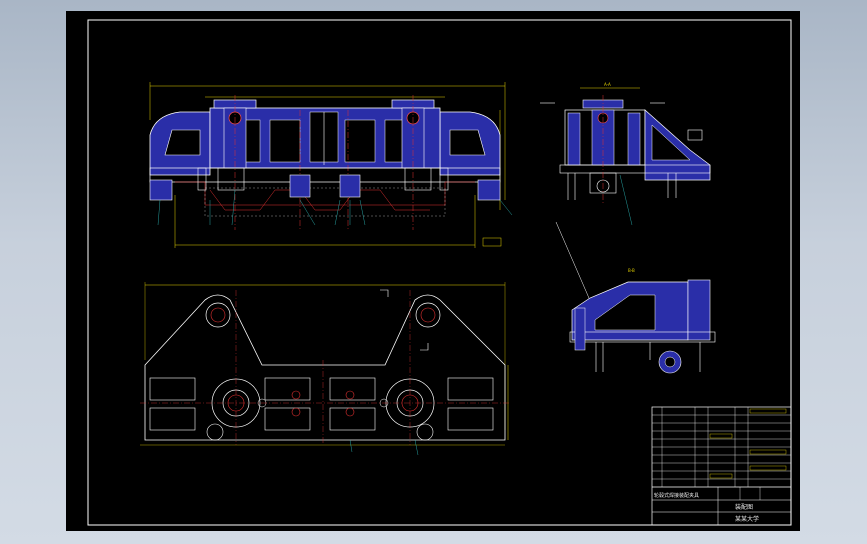 Image resolution: width=867 pixels, height=544 pixels. Describe the element at coordinates (331, 165) in the screenshot. I see `fixture-front-view` at that location.